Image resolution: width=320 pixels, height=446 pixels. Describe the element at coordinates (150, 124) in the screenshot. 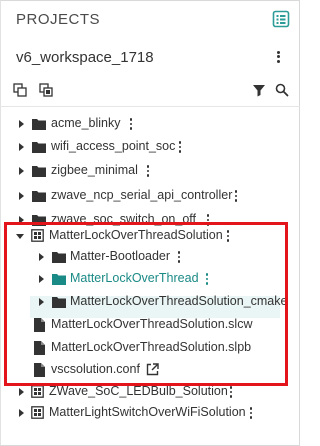

I see `tree-item-acme-blinky: acme_blinky` at that location.